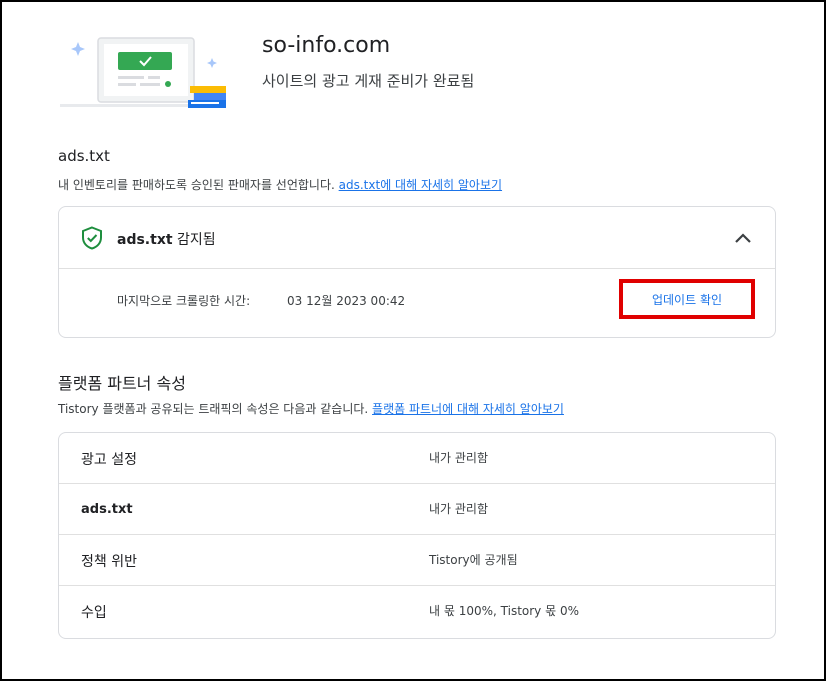 This screenshot has width=826, height=681. Describe the element at coordinates (417, 560) in the screenshot. I see `table-row: 정책 위반 Tistory에 공개됨` at that location.